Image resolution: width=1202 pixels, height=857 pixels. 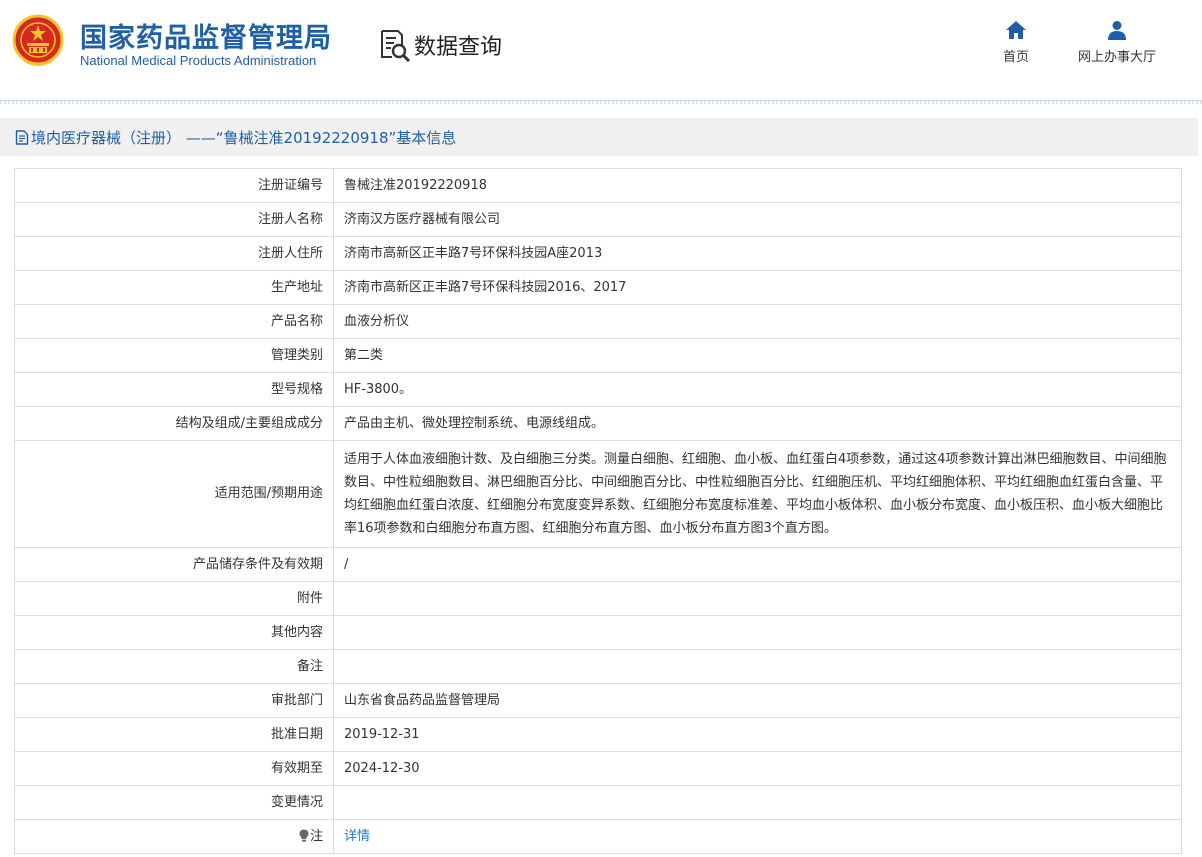 What do you see at coordinates (38, 40) in the screenshot?
I see `national-emblem-icon` at bounding box center [38, 40].